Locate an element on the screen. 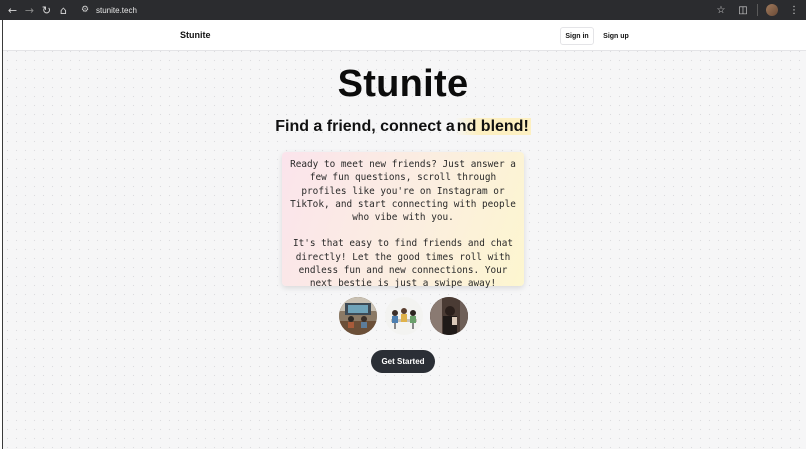  get-started-button: Get Started is located at coordinates (403, 361).